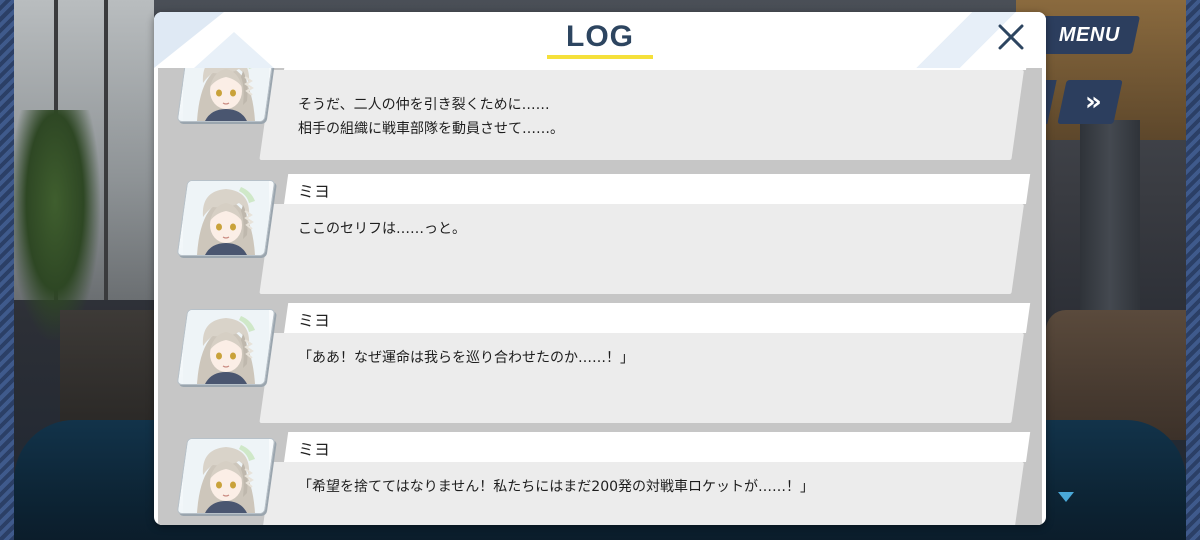  Describe the element at coordinates (1193, 270) in the screenshot. I see `right-border-stripe` at that location.